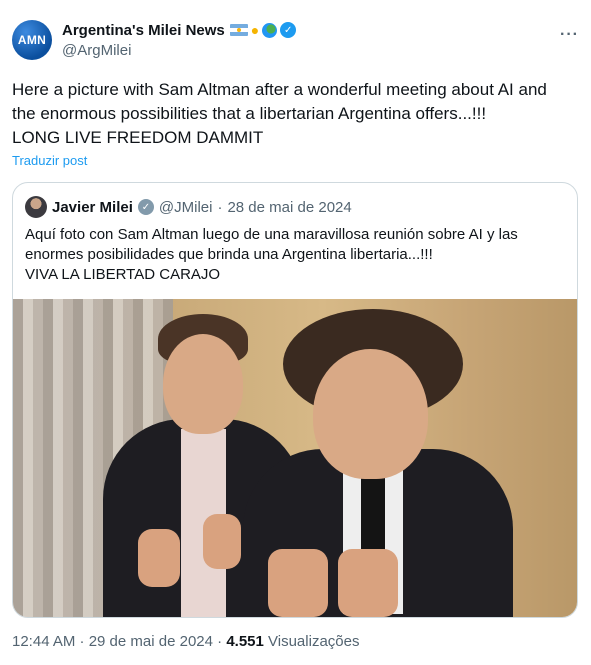  I want to click on timestamp: 12:44 AM · 29 de mai de 2024 ·, so click(119, 641).